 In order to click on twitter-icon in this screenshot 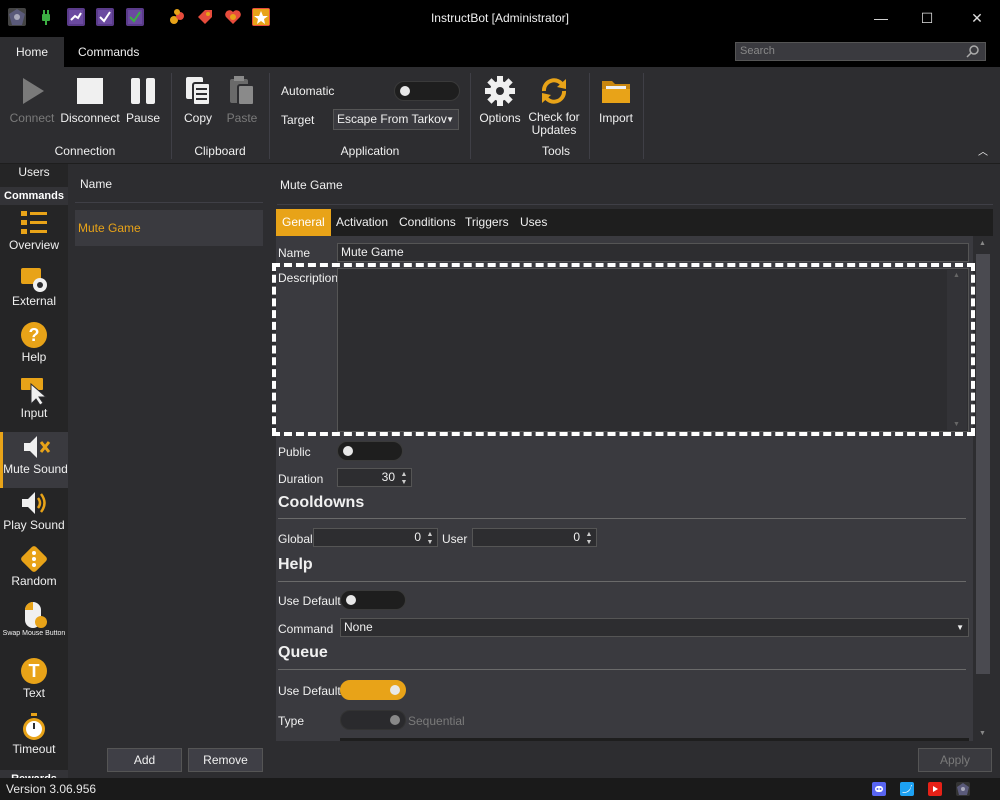, I will do `click(907, 789)`.